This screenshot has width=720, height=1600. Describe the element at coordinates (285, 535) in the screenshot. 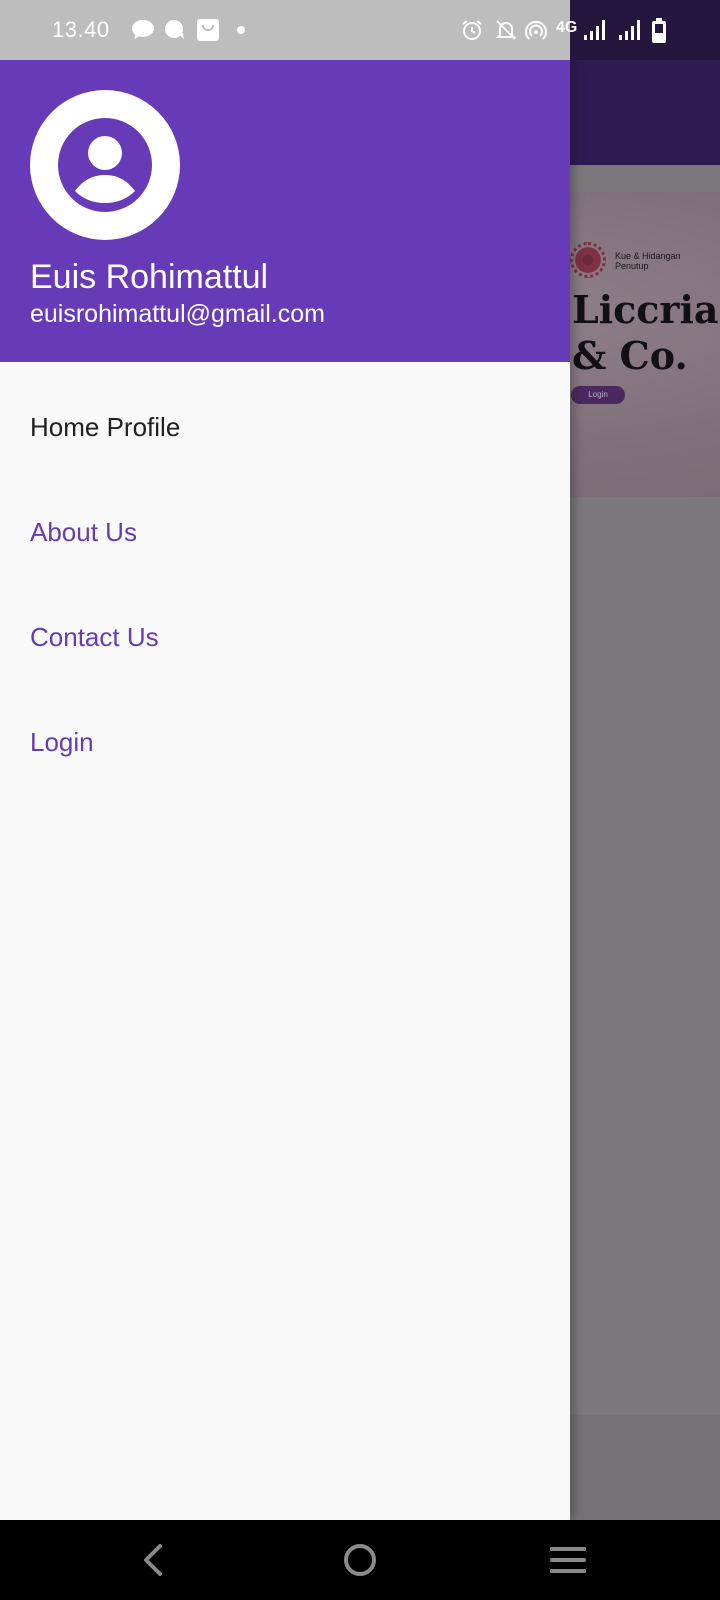

I see `menu-item-about-us: About Us` at that location.